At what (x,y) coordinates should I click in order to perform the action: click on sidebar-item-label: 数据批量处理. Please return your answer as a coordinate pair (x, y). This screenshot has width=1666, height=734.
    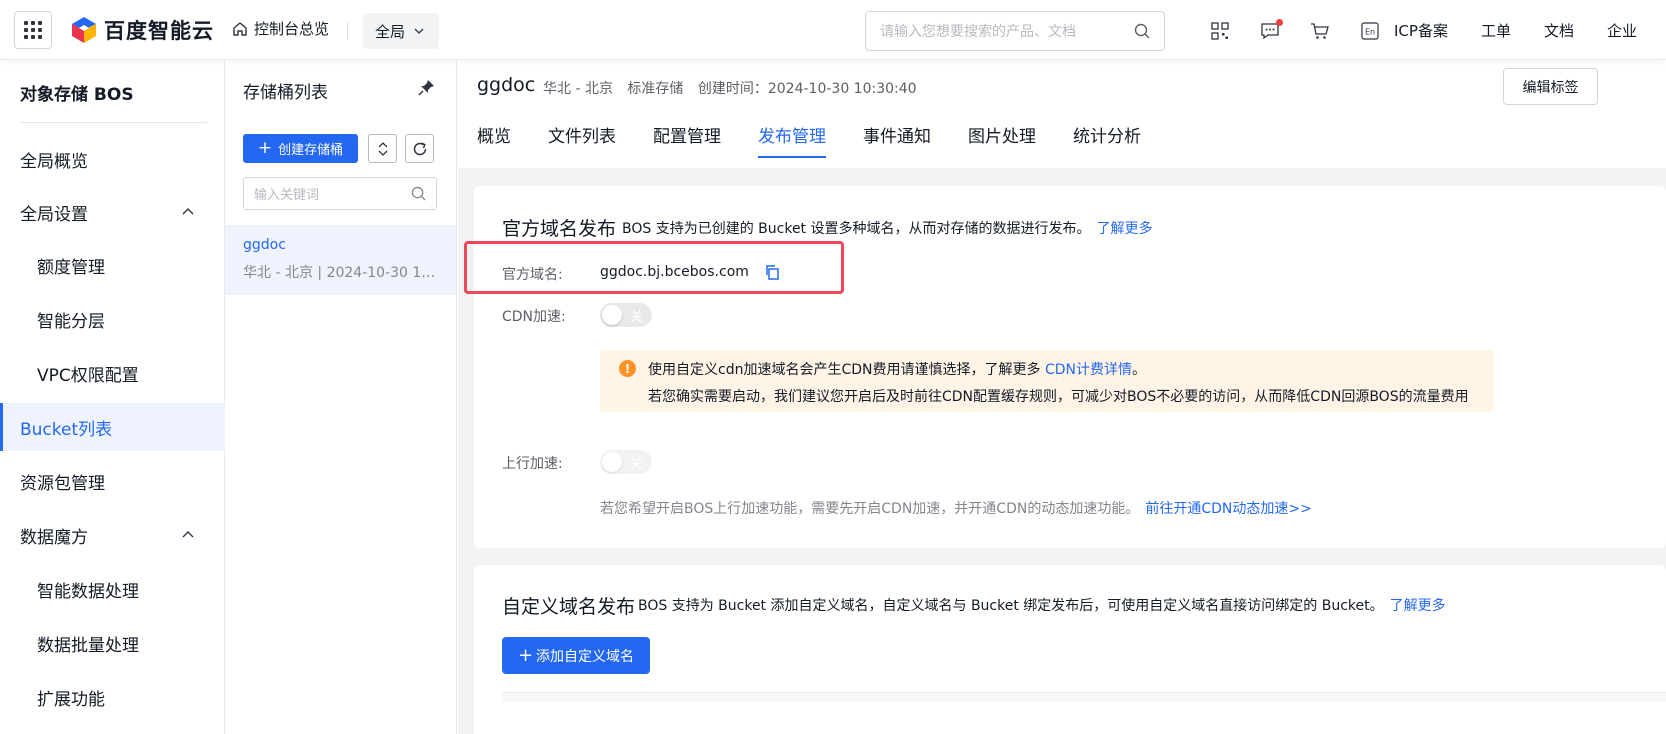
    Looking at the image, I should click on (88, 645).